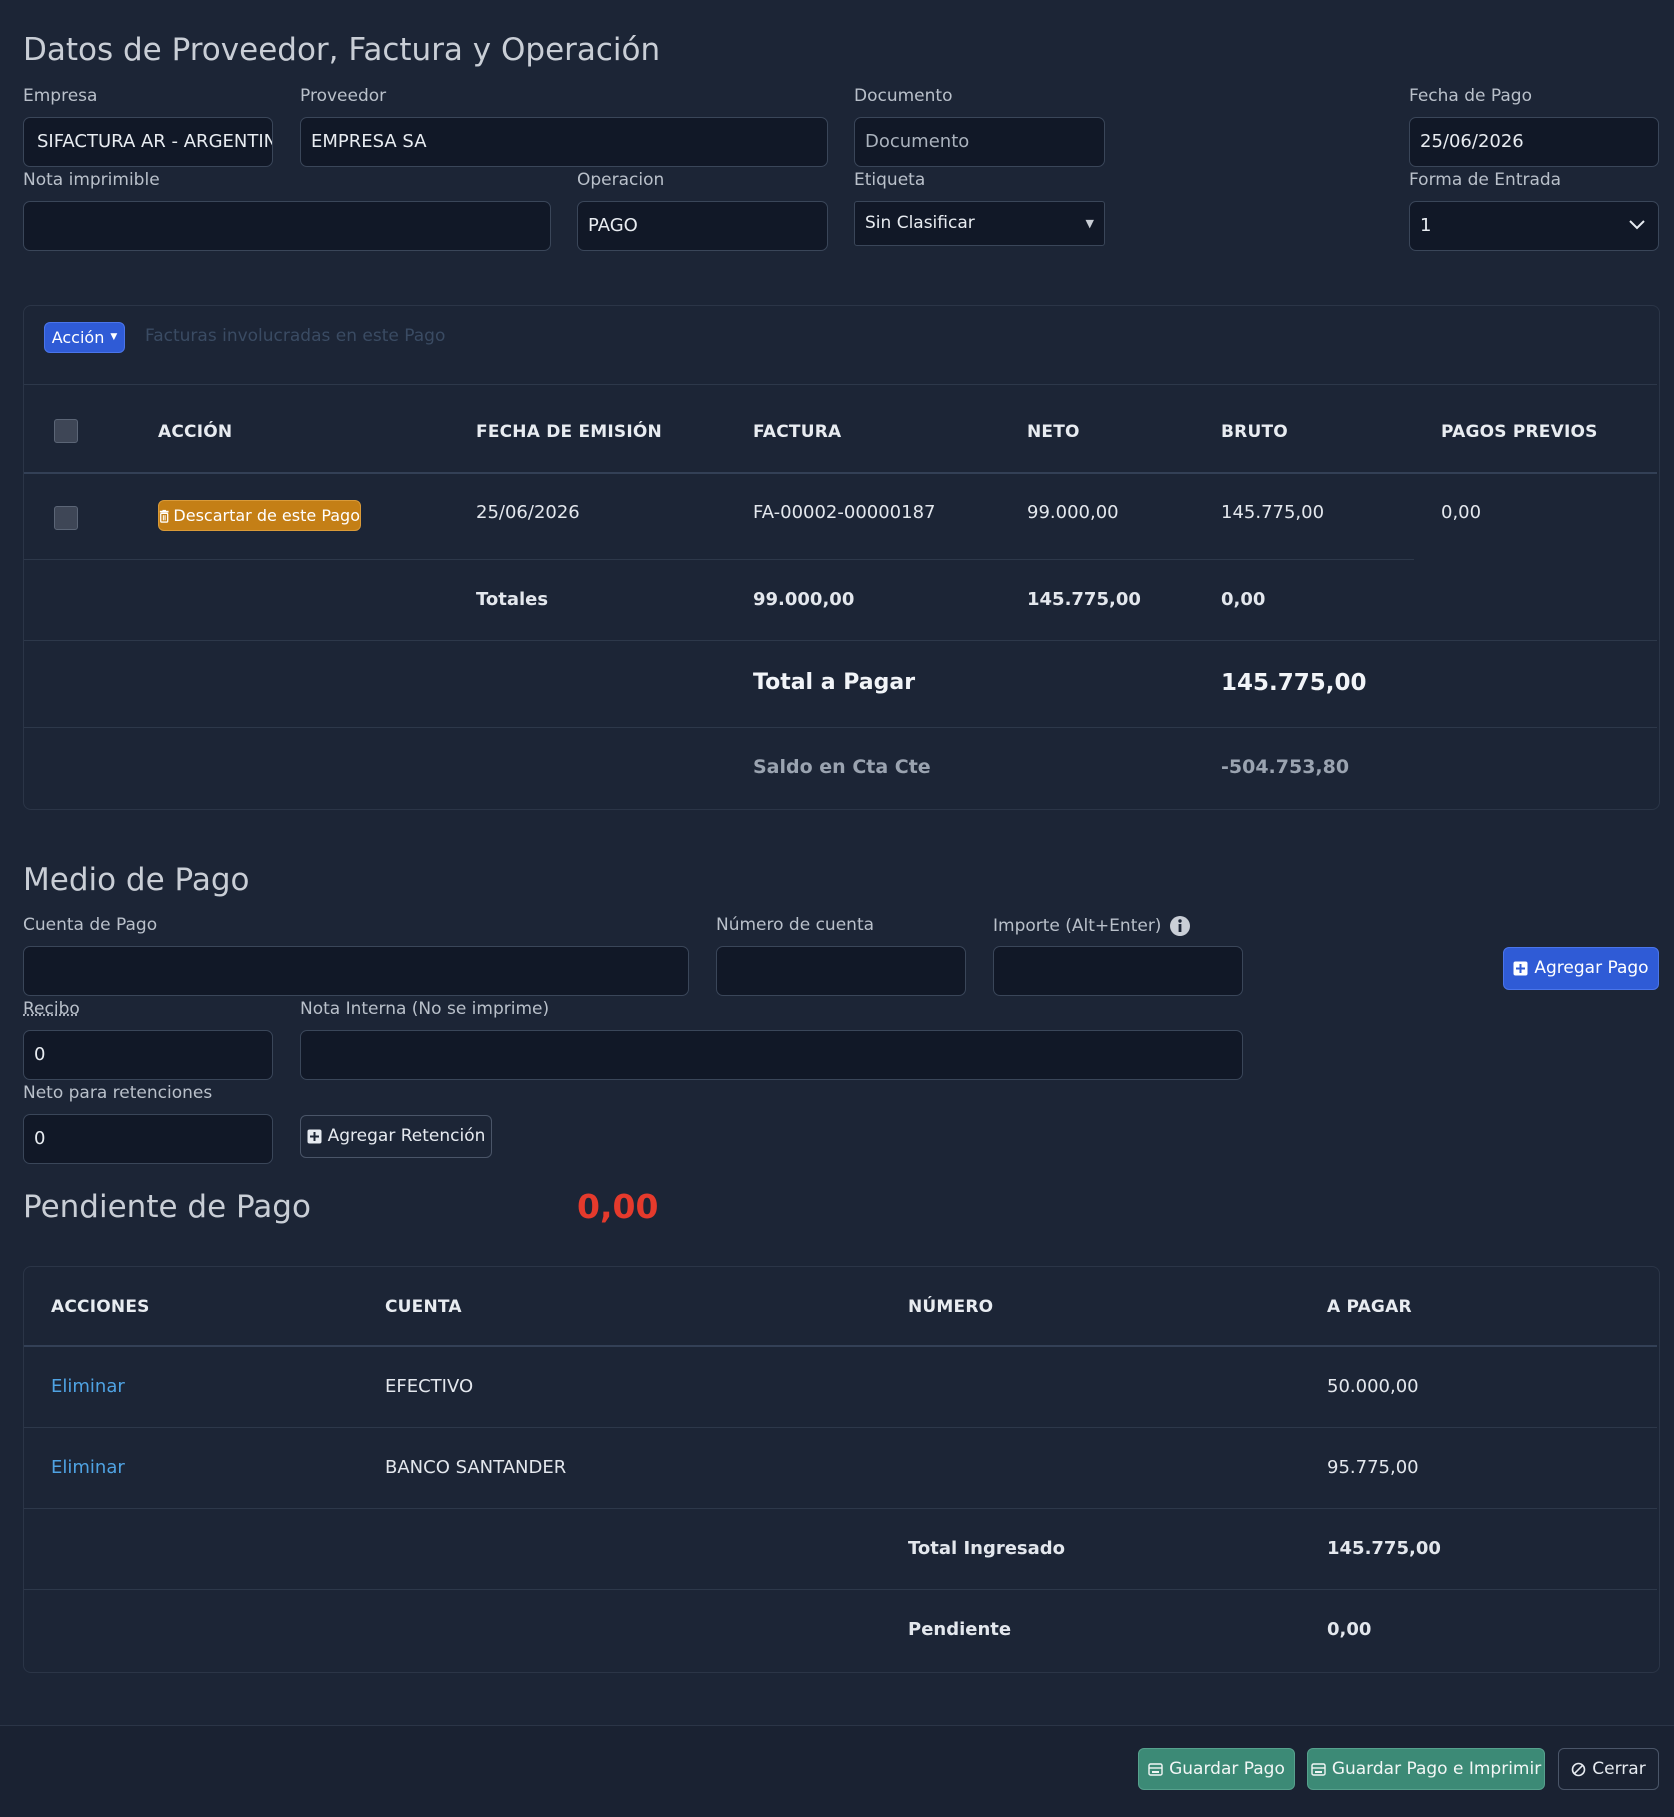 The width and height of the screenshot is (1674, 1817). Describe the element at coordinates (1077, 926) in the screenshot. I see `importe-label: Importe (Alt+Enter)` at that location.